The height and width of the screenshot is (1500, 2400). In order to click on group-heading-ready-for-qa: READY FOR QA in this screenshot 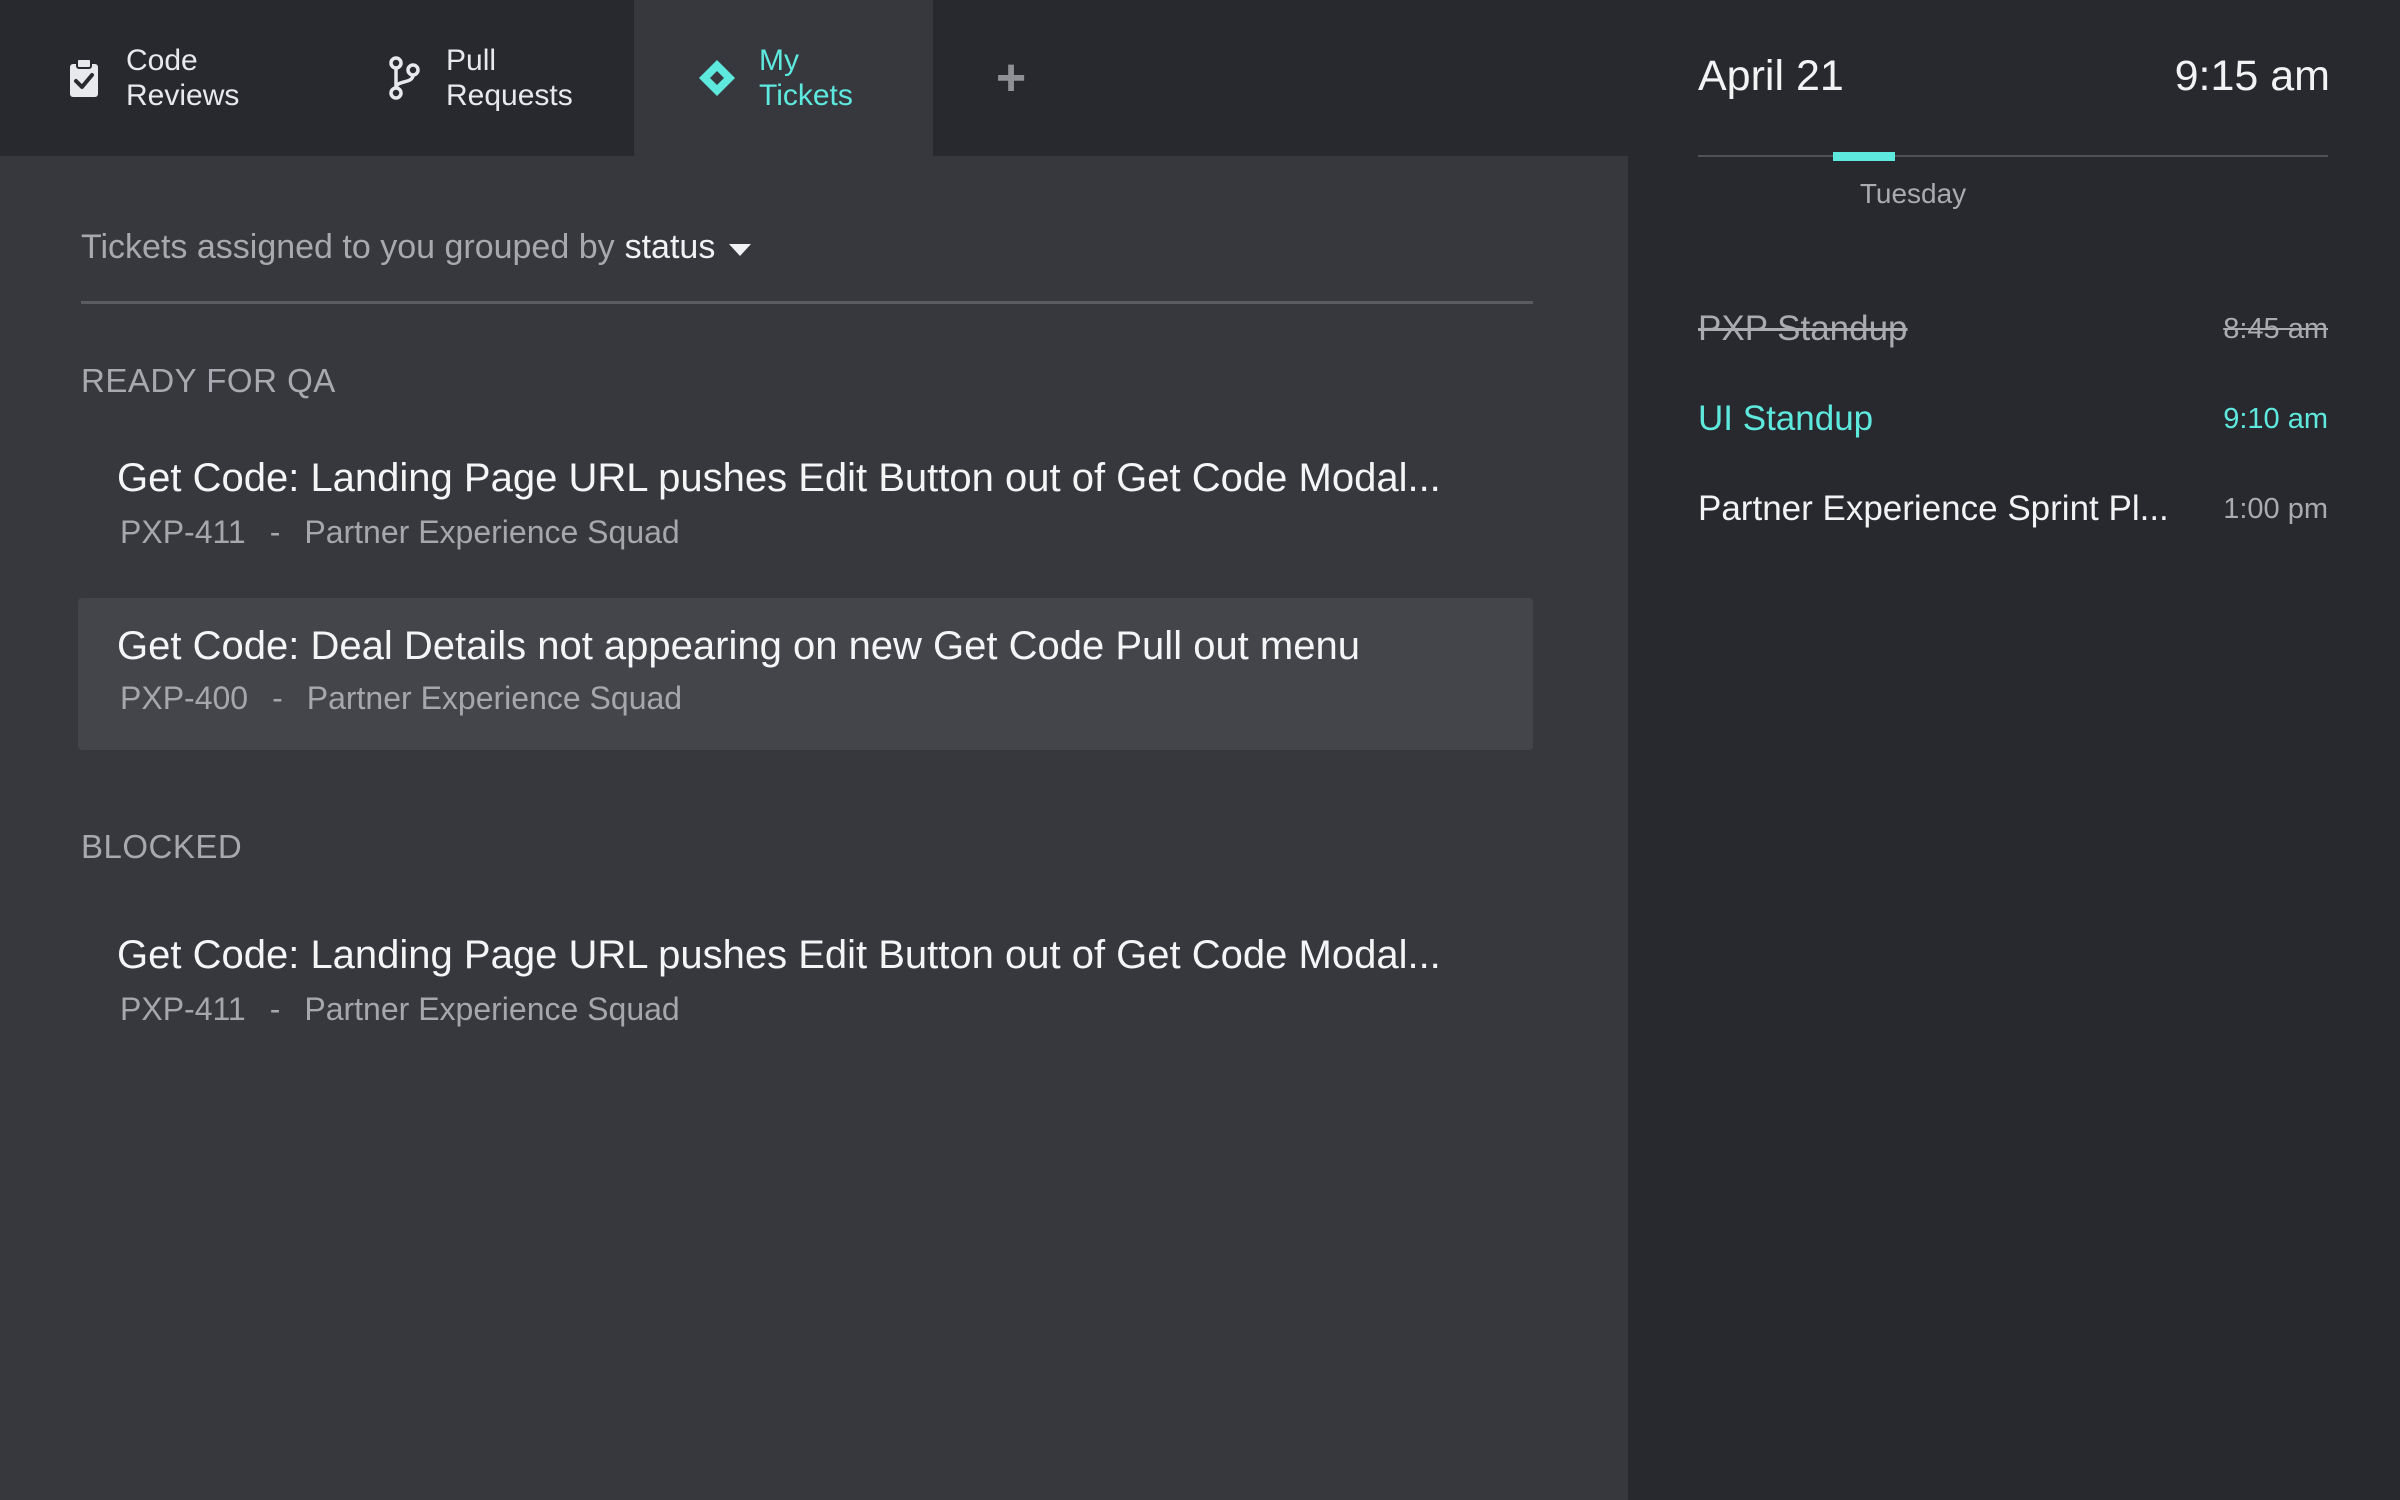, I will do `click(208, 380)`.